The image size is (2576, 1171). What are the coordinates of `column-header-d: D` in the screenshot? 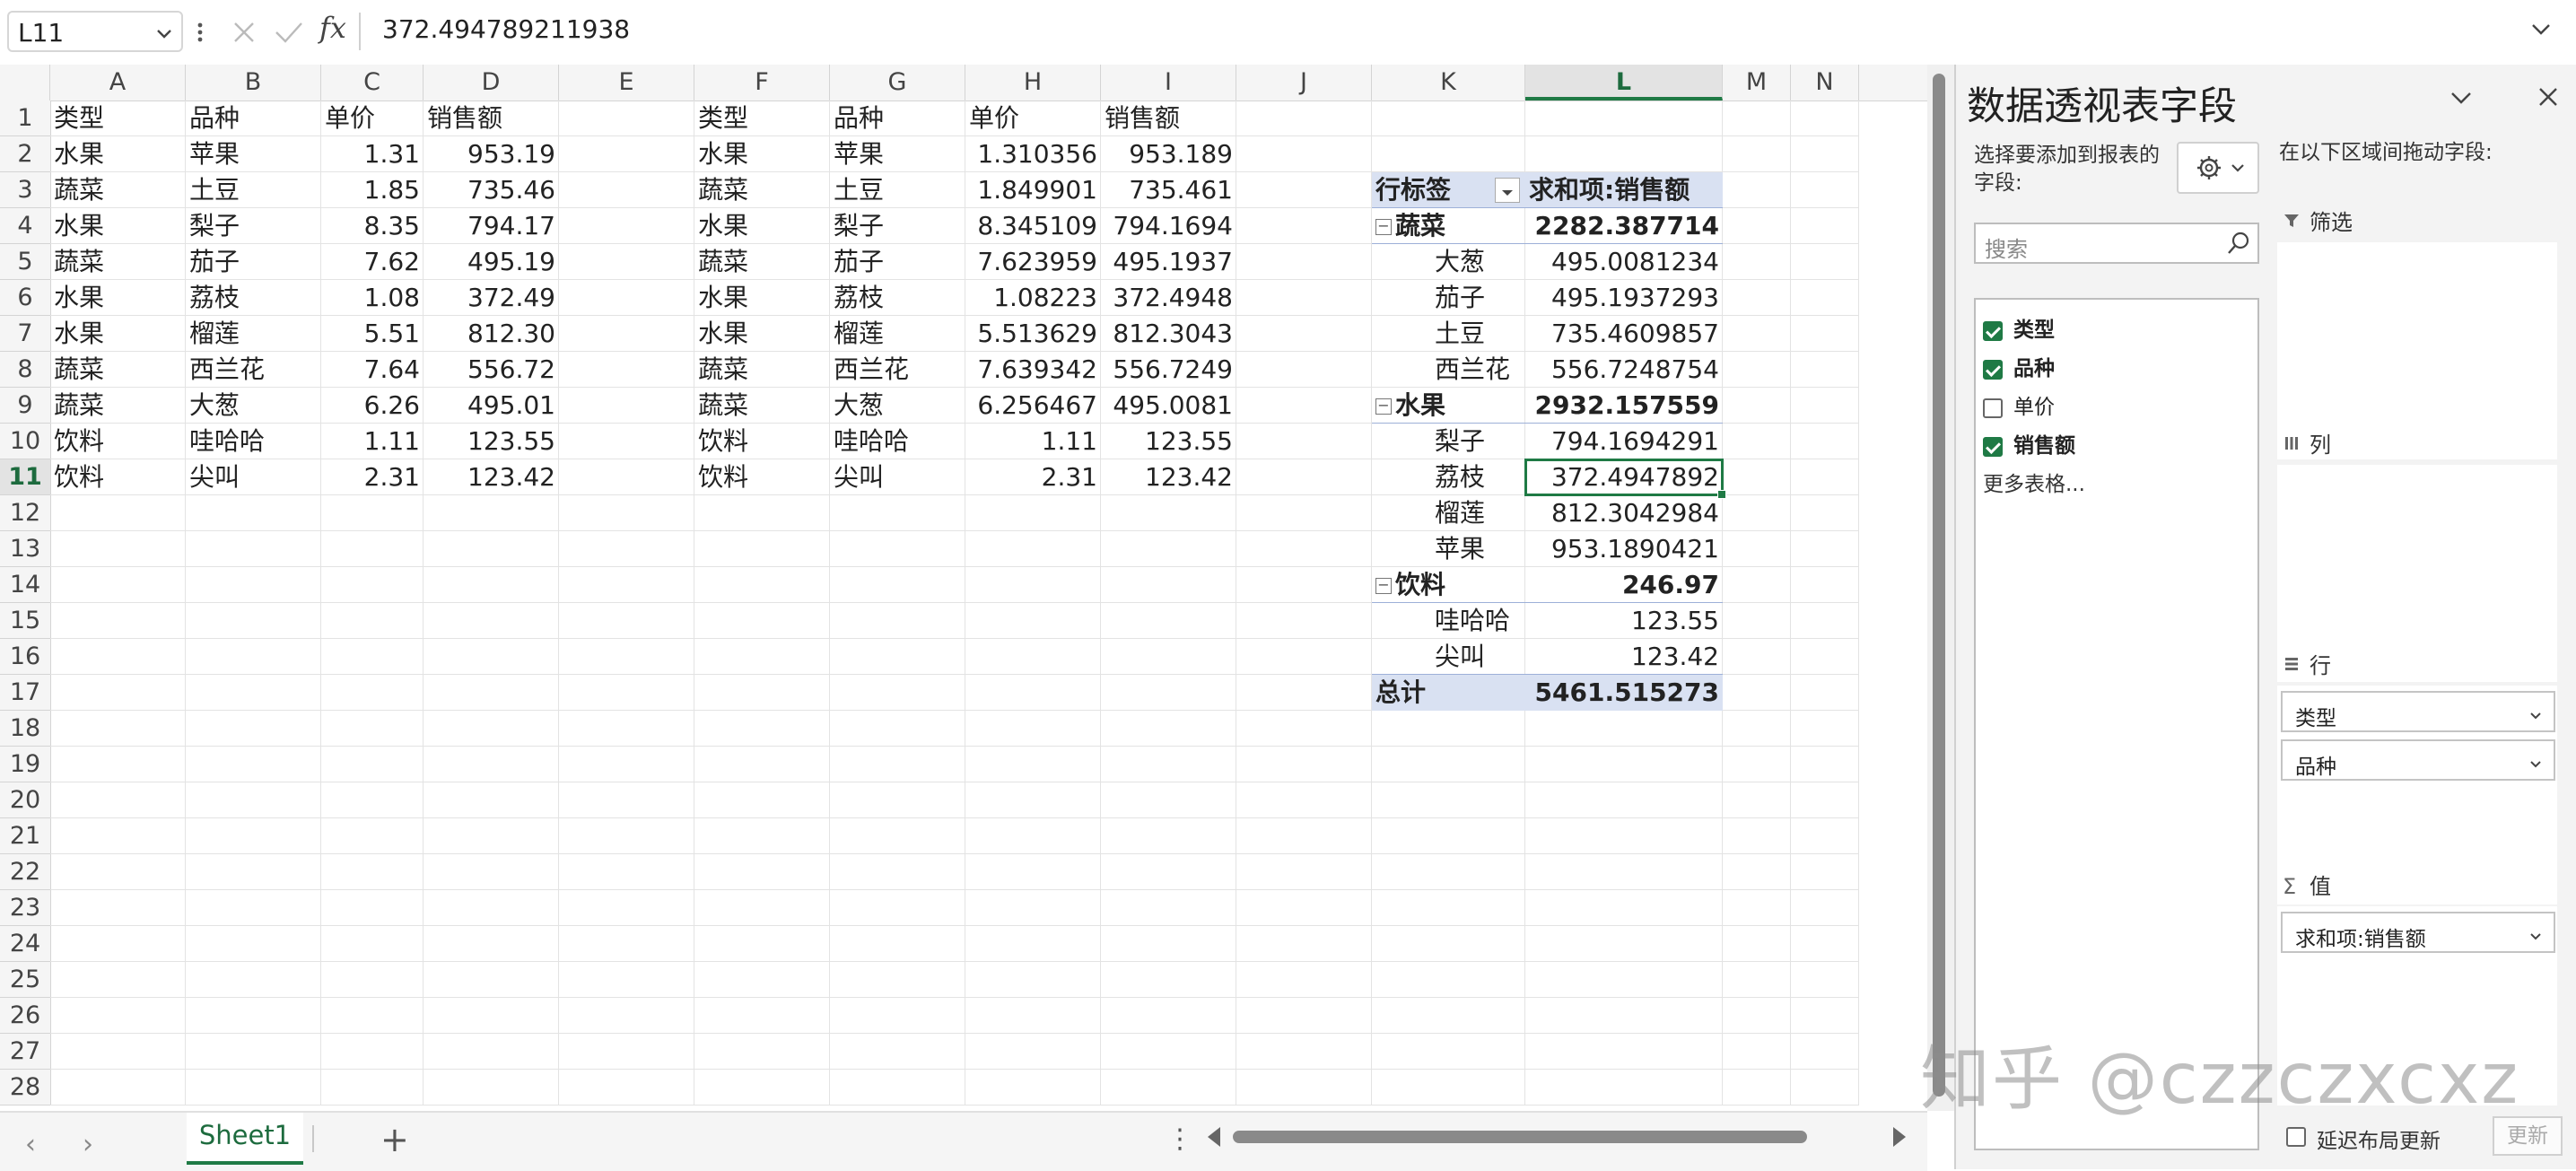 It's located at (492, 82).